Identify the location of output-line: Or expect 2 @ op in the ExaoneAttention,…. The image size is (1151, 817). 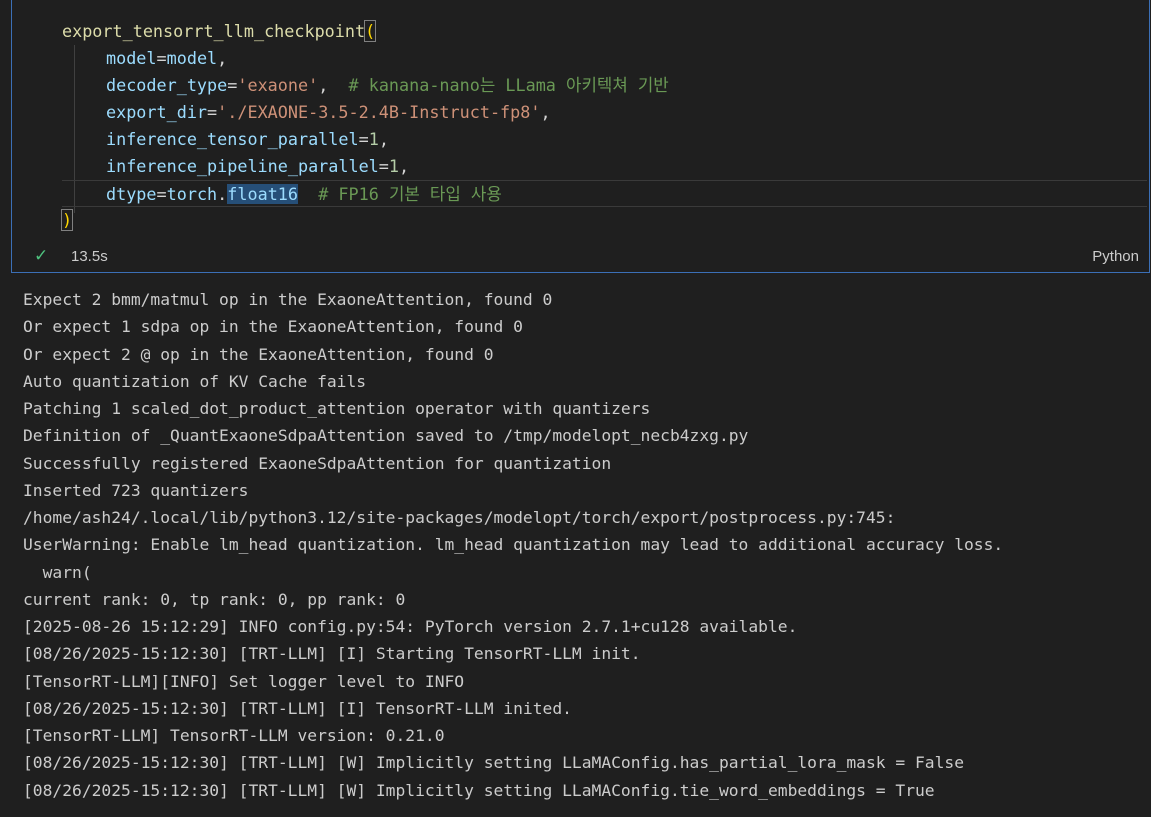
(258, 354).